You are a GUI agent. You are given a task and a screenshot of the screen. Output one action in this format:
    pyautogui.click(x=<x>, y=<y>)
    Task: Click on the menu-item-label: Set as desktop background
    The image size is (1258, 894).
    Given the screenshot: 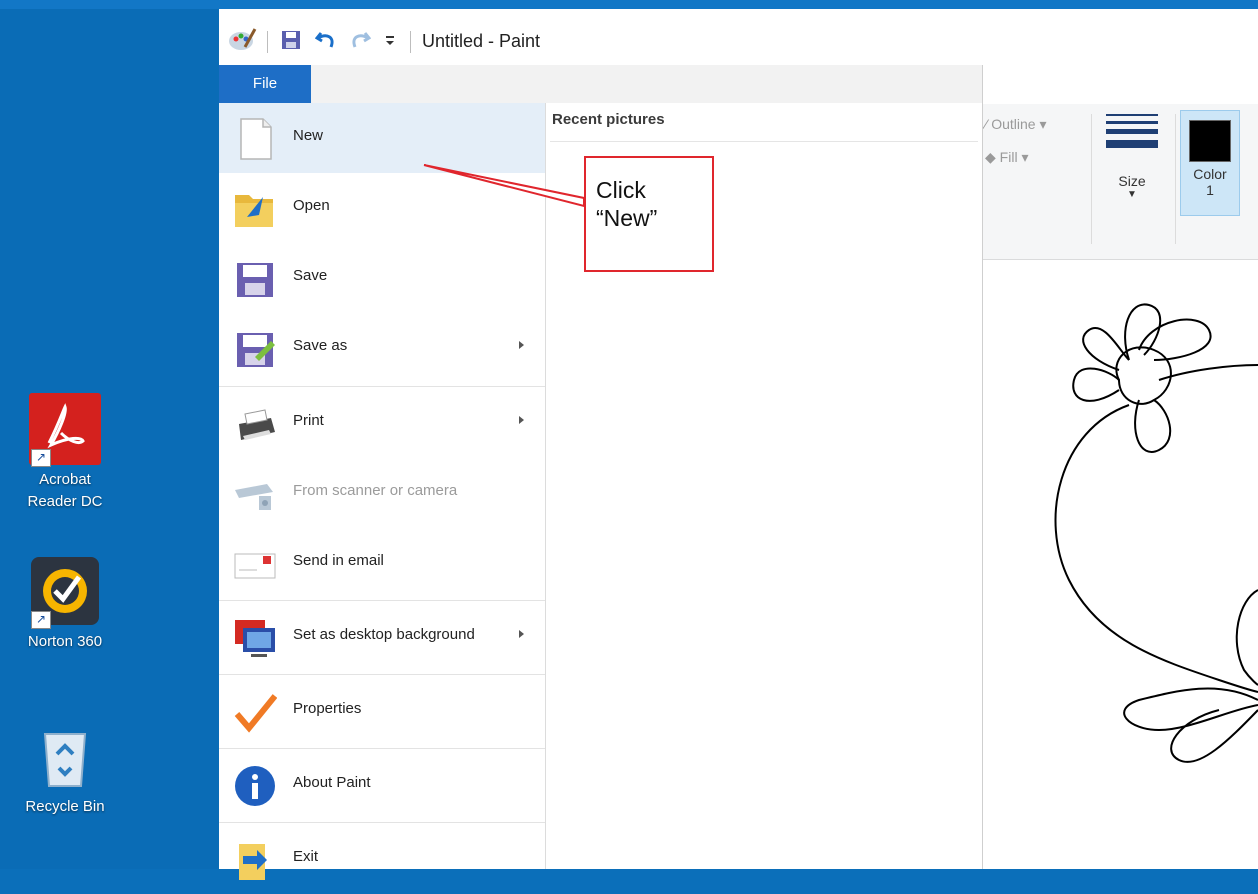 What is the action you would take?
    pyautogui.click(x=384, y=634)
    